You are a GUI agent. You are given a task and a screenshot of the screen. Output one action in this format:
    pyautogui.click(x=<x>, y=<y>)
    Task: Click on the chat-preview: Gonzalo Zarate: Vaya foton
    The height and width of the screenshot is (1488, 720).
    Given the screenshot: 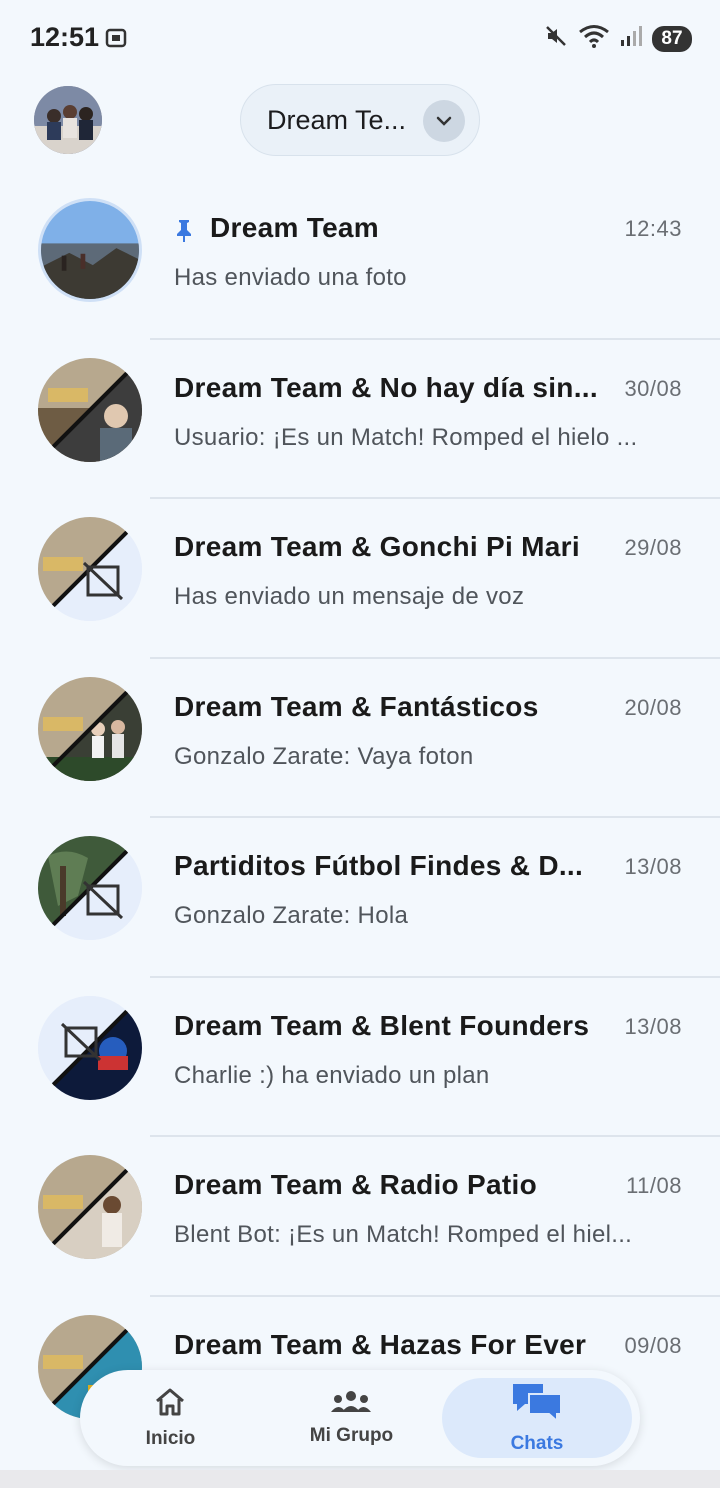 What is the action you would take?
    pyautogui.click(x=324, y=756)
    